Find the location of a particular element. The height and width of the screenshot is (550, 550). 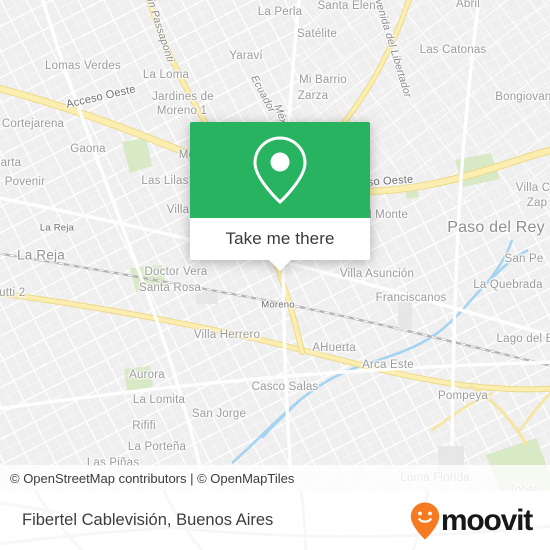

destination-popup: Take me there is located at coordinates (280, 196).